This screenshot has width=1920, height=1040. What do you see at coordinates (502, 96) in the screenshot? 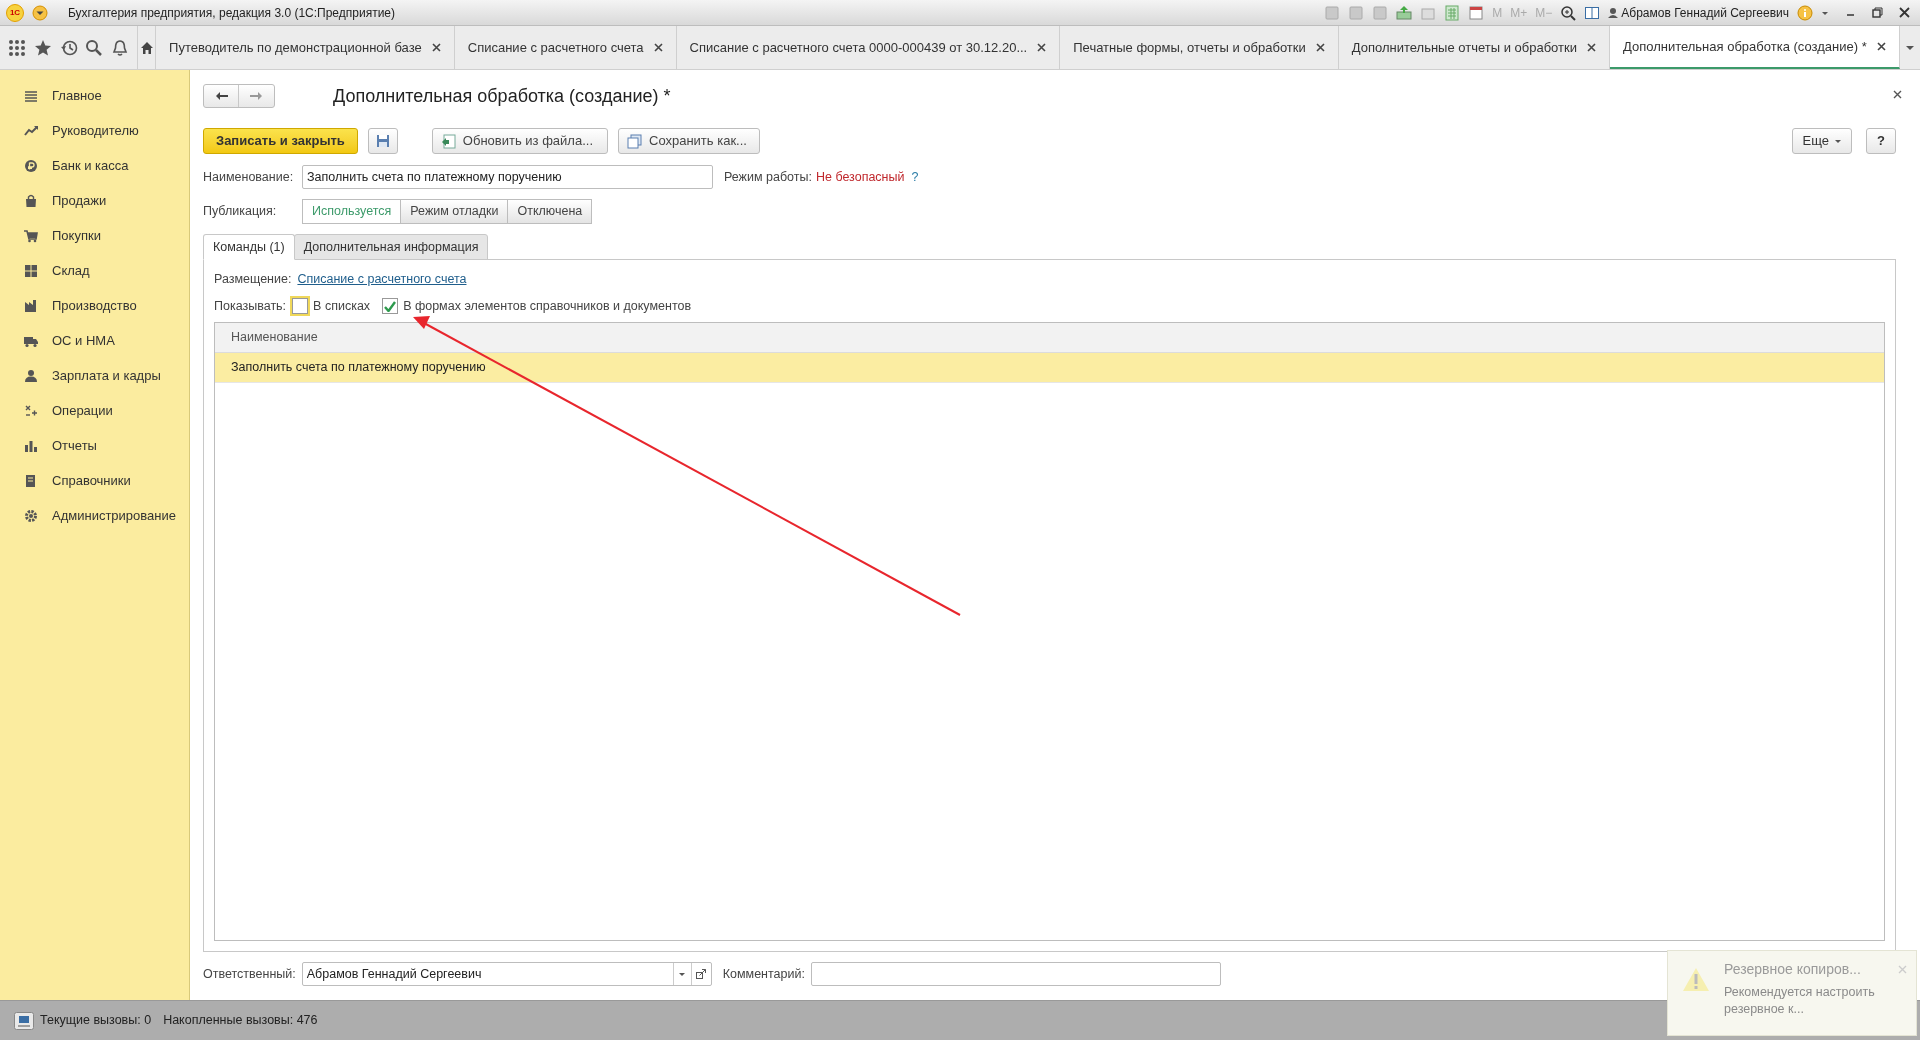
I see `form-title: Дополнительная обработка (создание) *` at bounding box center [502, 96].